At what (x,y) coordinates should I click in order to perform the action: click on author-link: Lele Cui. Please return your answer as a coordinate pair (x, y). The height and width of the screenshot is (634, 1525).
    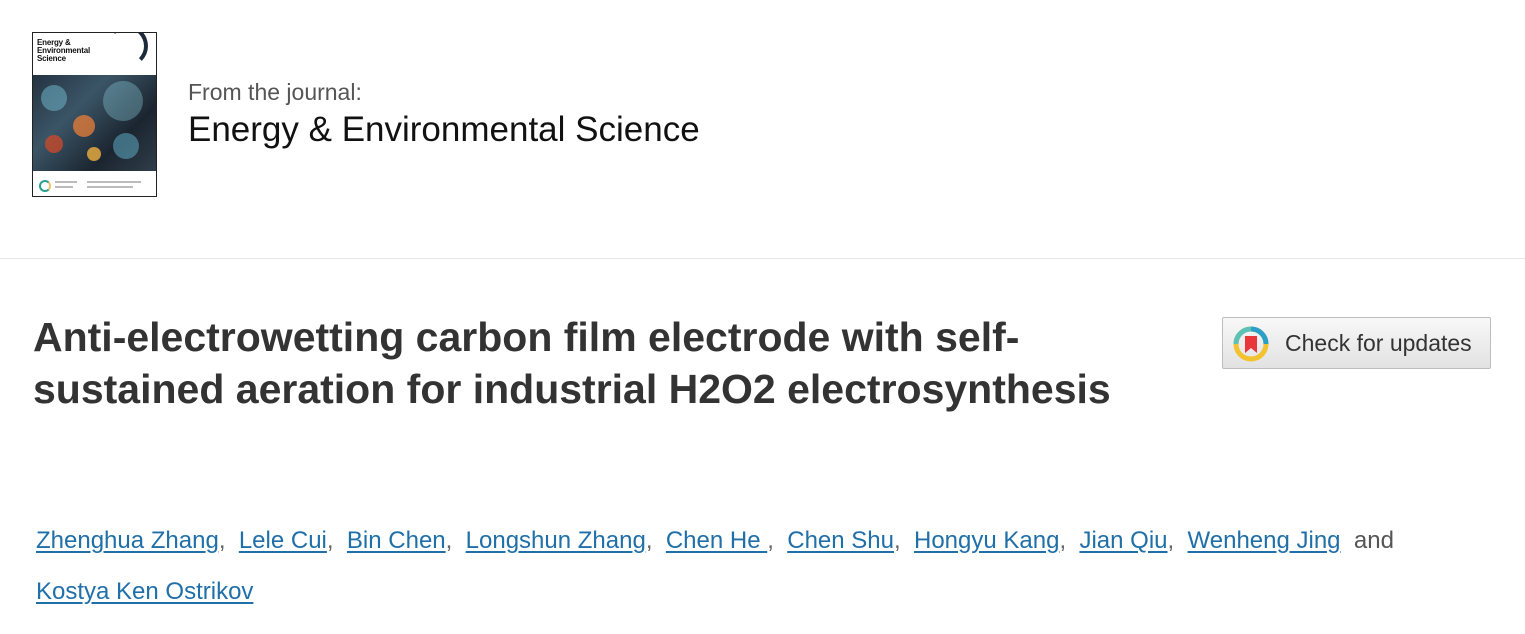
    Looking at the image, I should click on (283, 540).